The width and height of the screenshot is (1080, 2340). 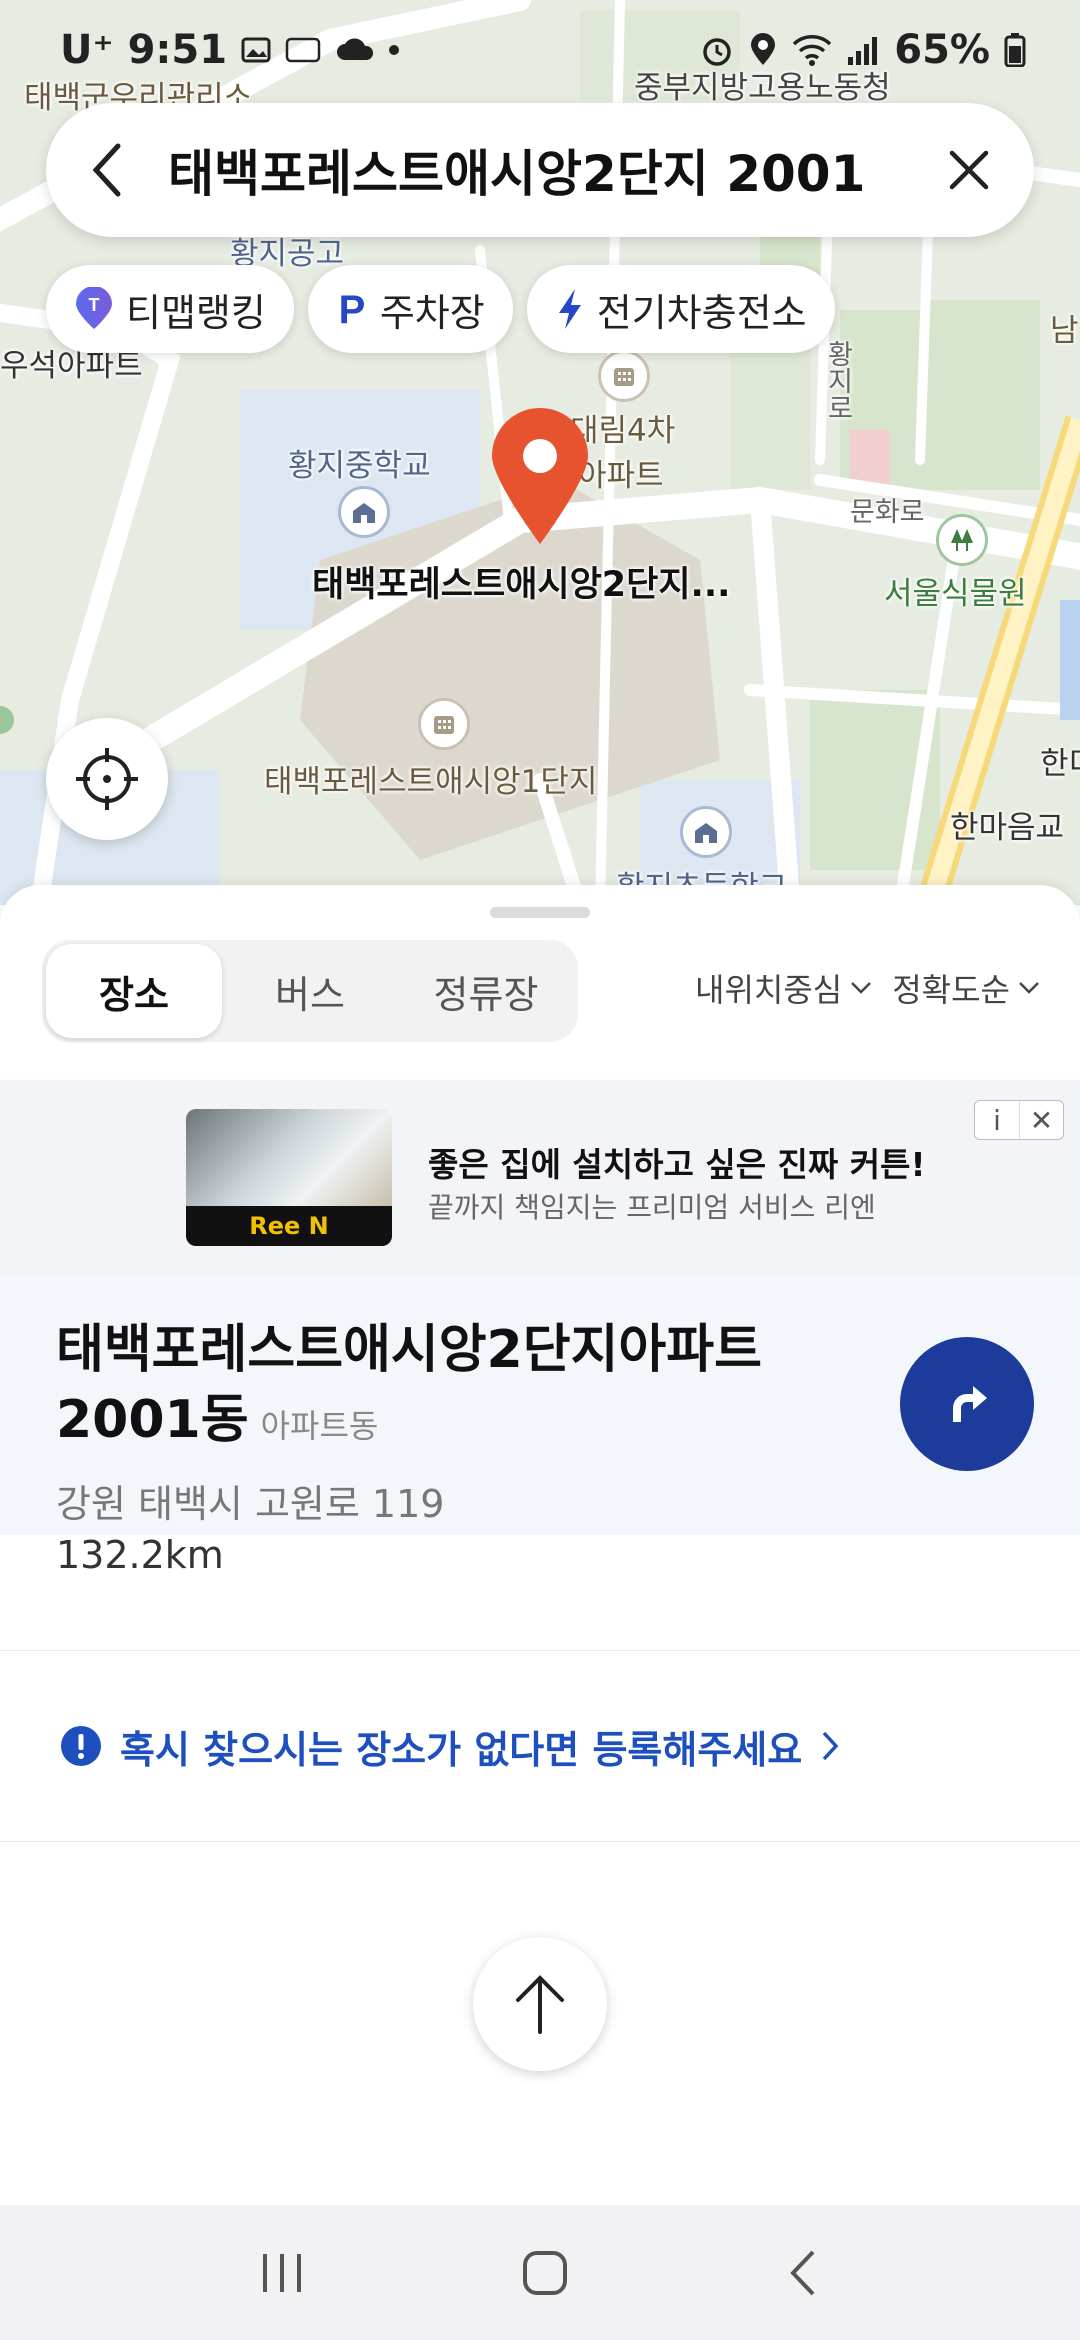 I want to click on parking-icon: P, so click(x=352, y=309).